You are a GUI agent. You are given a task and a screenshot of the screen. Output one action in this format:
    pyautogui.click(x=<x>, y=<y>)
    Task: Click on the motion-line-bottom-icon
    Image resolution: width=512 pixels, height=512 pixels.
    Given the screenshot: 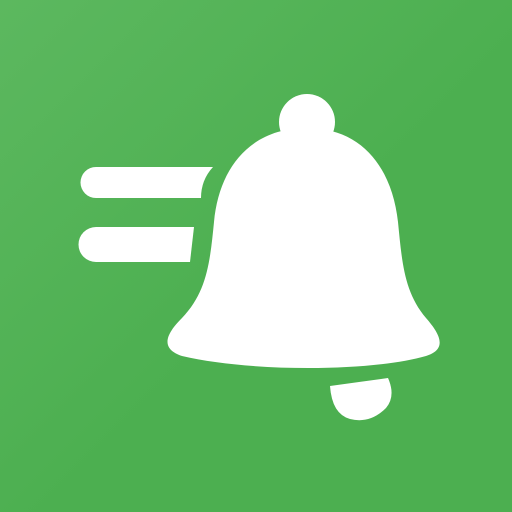 What is the action you would take?
    pyautogui.click(x=136, y=244)
    